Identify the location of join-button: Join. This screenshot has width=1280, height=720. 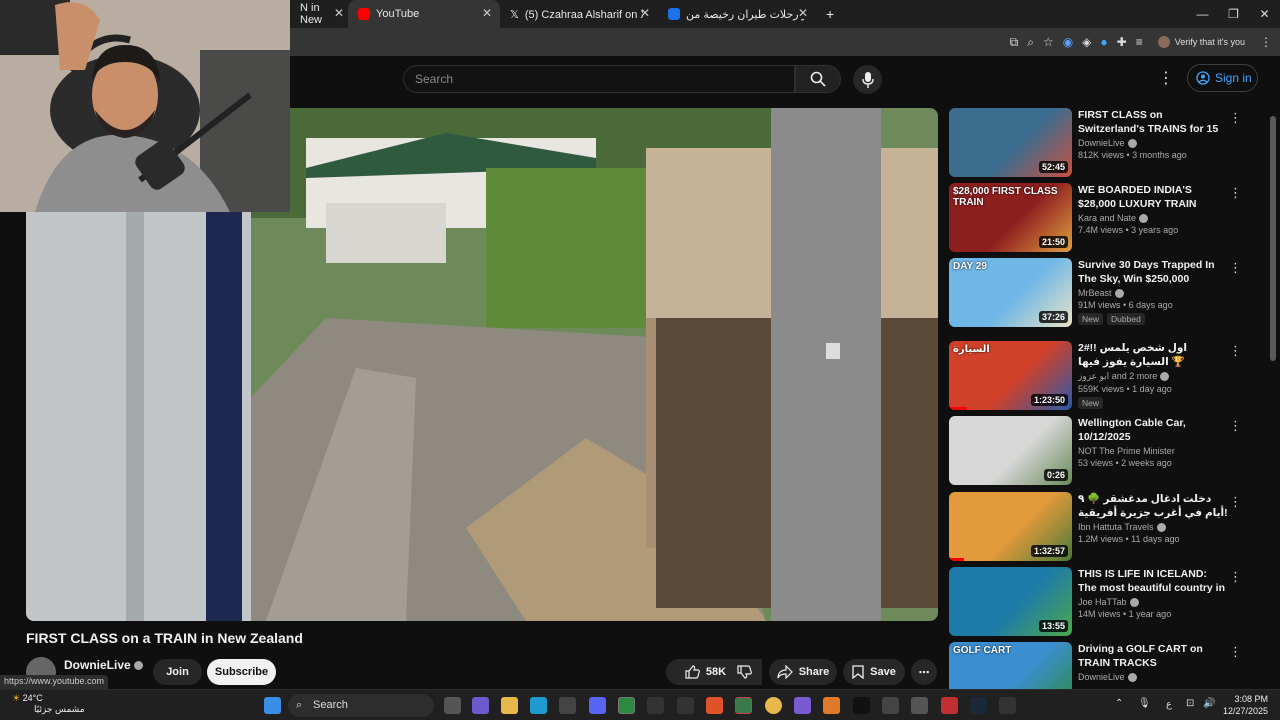
(177, 672).